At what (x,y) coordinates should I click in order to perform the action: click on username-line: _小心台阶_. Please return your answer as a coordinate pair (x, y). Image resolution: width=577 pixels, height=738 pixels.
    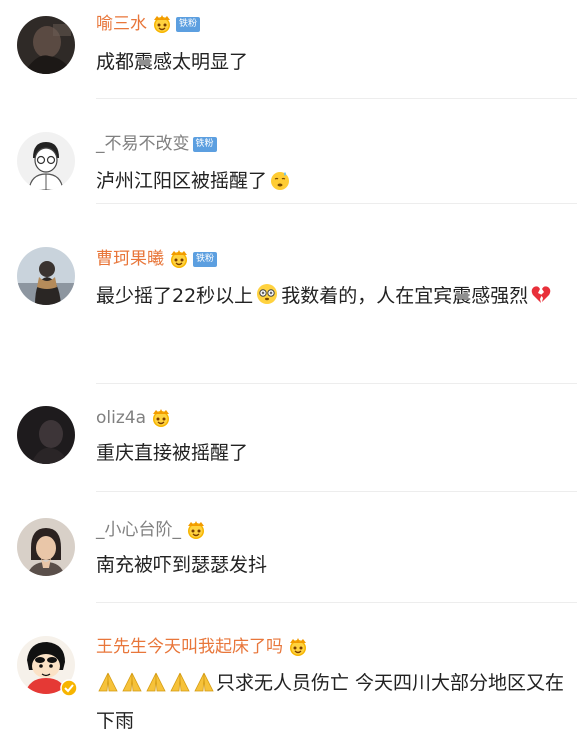
    Looking at the image, I should click on (151, 530).